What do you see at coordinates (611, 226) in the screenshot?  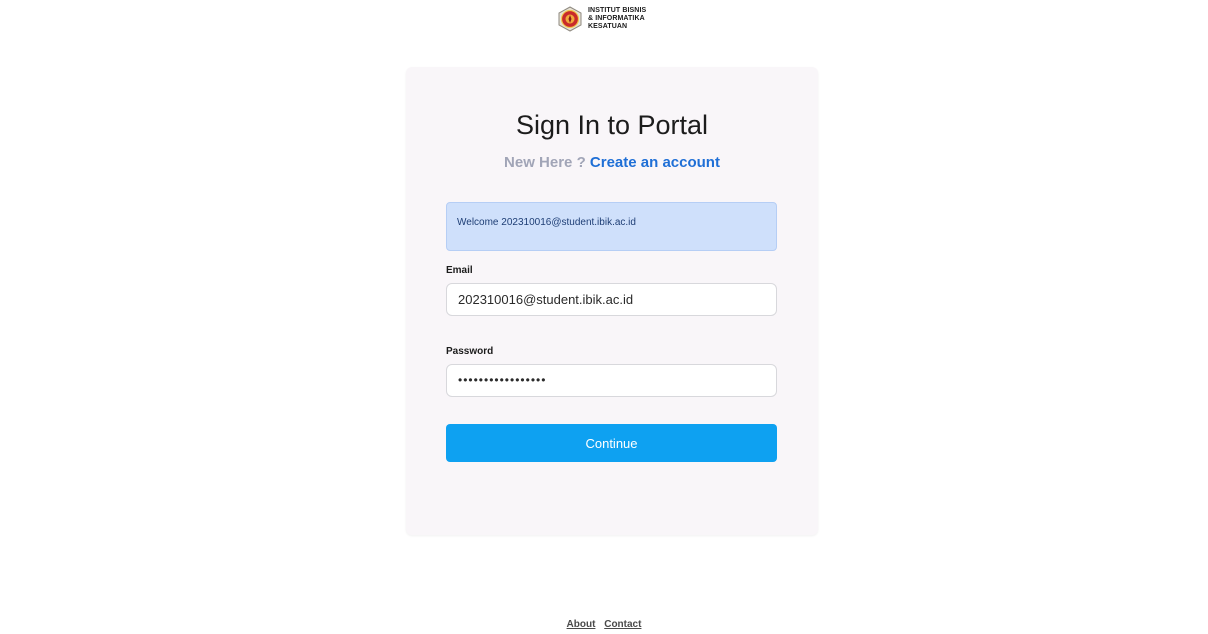 I see `welcome-alert: Welcome 202310016@student.ibik.ac.id` at bounding box center [611, 226].